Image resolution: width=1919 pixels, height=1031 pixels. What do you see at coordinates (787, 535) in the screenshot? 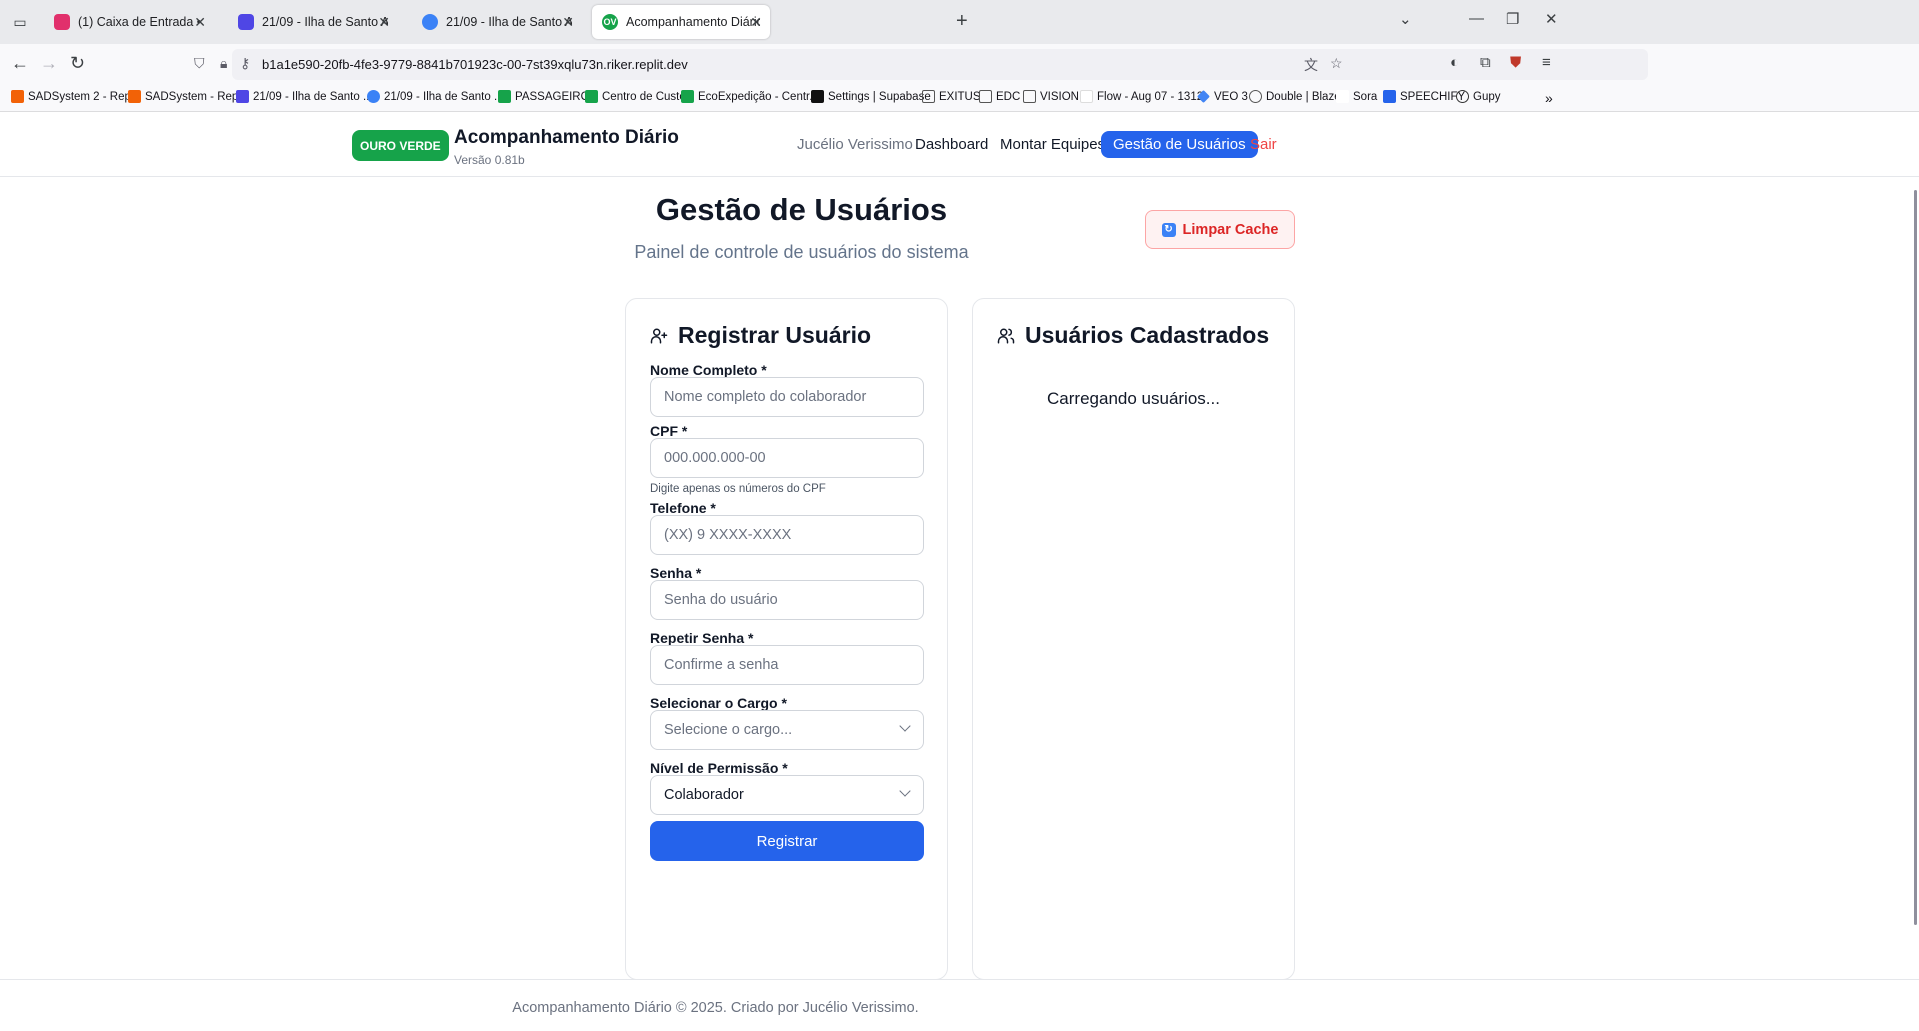
I see `phone-input` at bounding box center [787, 535].